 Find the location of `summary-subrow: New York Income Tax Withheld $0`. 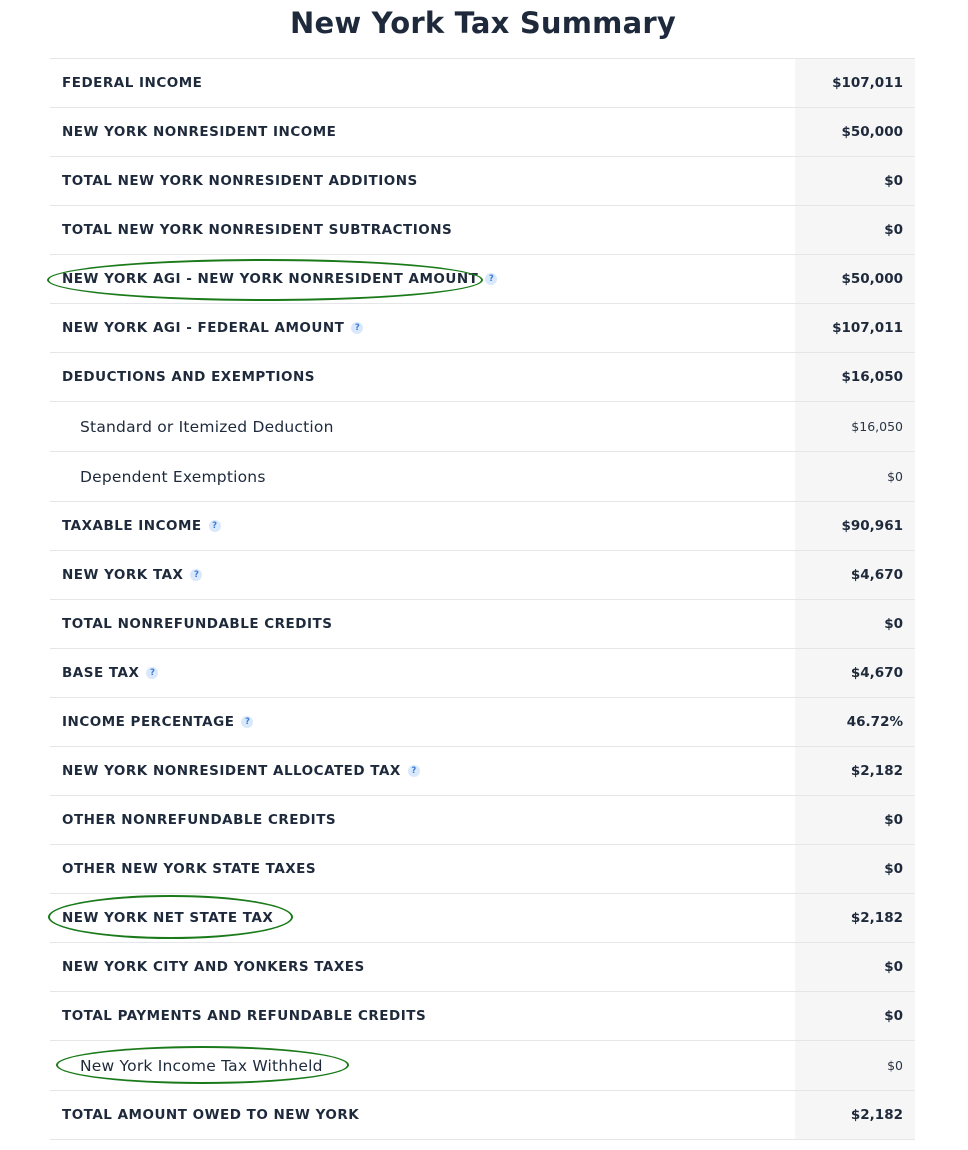

summary-subrow: New York Income Tax Withheld $0 is located at coordinates (482, 1066).